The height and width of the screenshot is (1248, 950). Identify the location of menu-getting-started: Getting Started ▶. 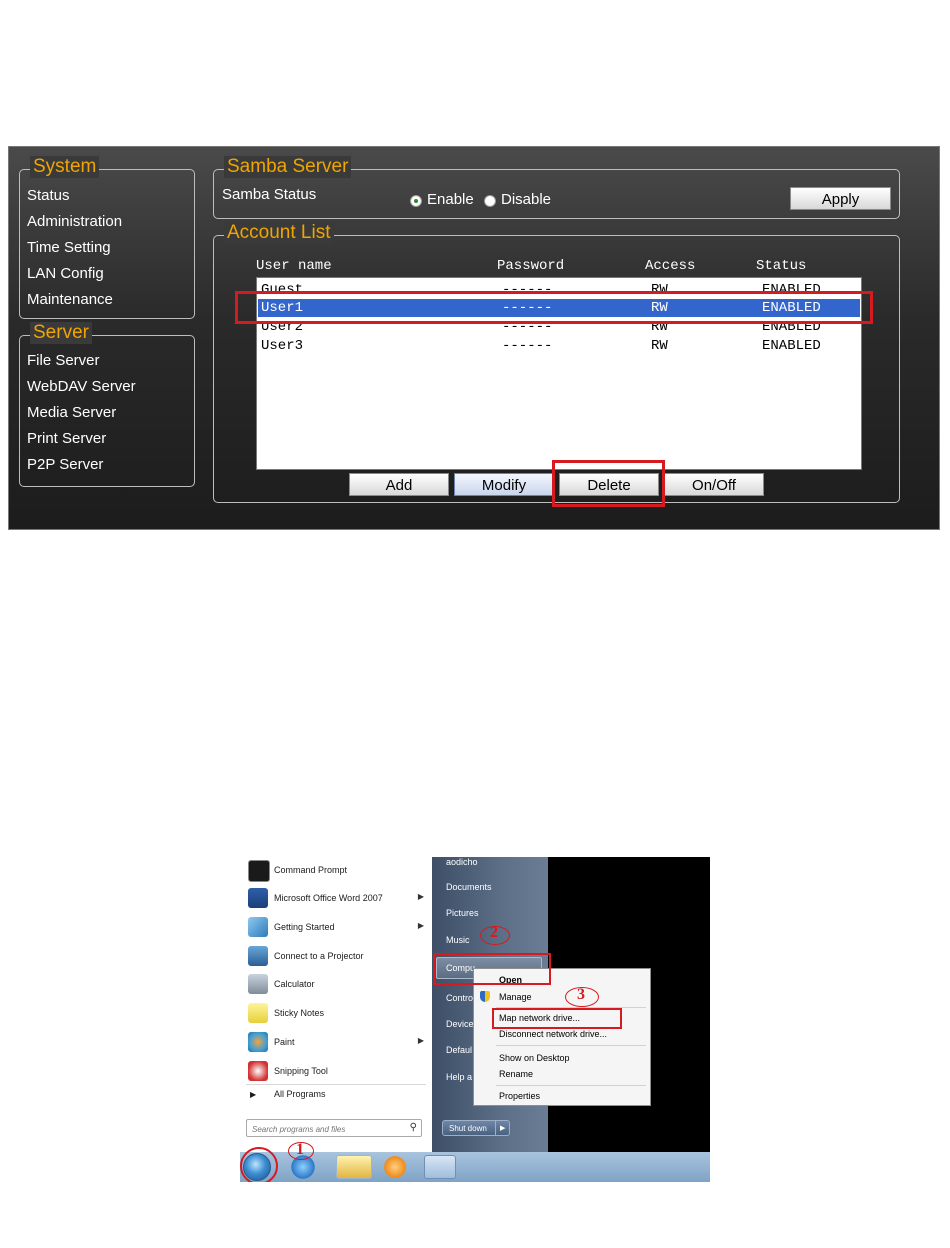
(338, 928).